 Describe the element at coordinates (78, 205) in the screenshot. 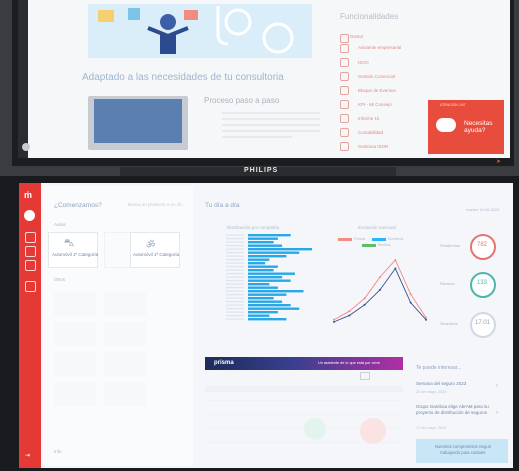

I see `welcome-heading: ¿Comenzamos?` at that location.